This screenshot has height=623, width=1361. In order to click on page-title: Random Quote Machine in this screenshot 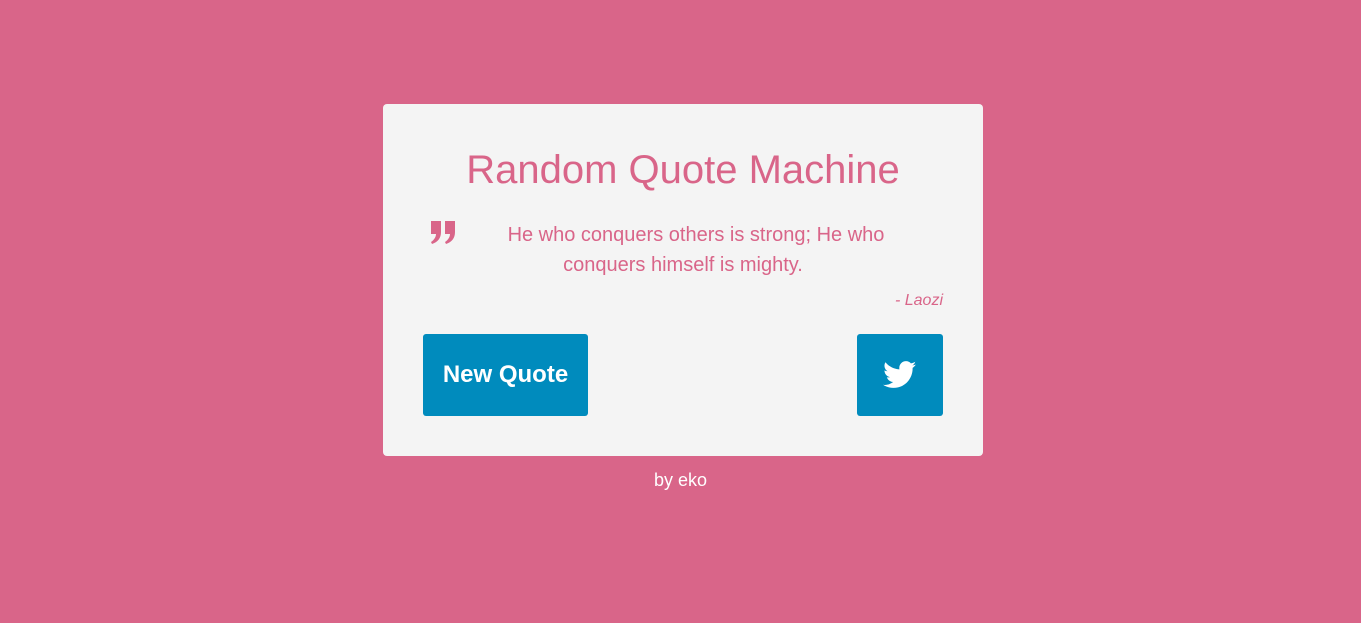, I will do `click(683, 170)`.